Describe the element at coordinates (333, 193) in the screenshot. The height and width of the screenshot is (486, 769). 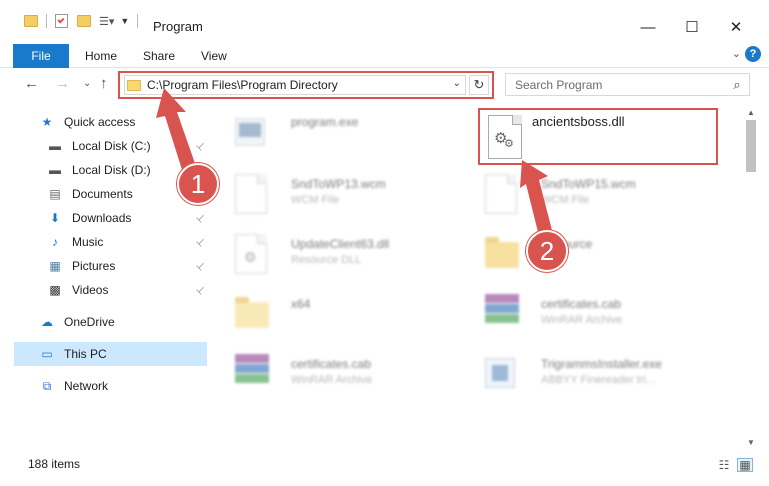
I see `file-item: SndToWP13.wcm WCM File` at that location.